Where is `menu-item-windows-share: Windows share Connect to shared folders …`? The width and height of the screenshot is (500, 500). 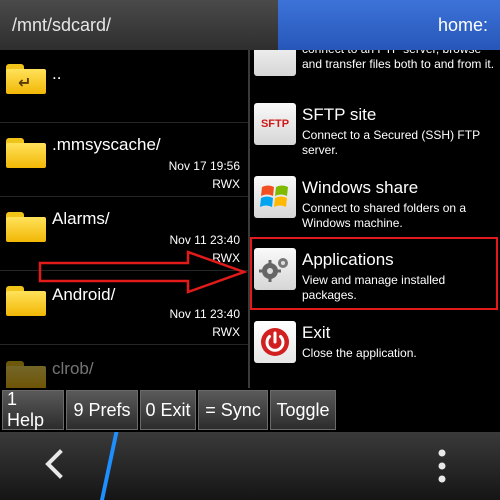
menu-item-windows-share: Windows share Connect to shared folders … is located at coordinates (375, 203).